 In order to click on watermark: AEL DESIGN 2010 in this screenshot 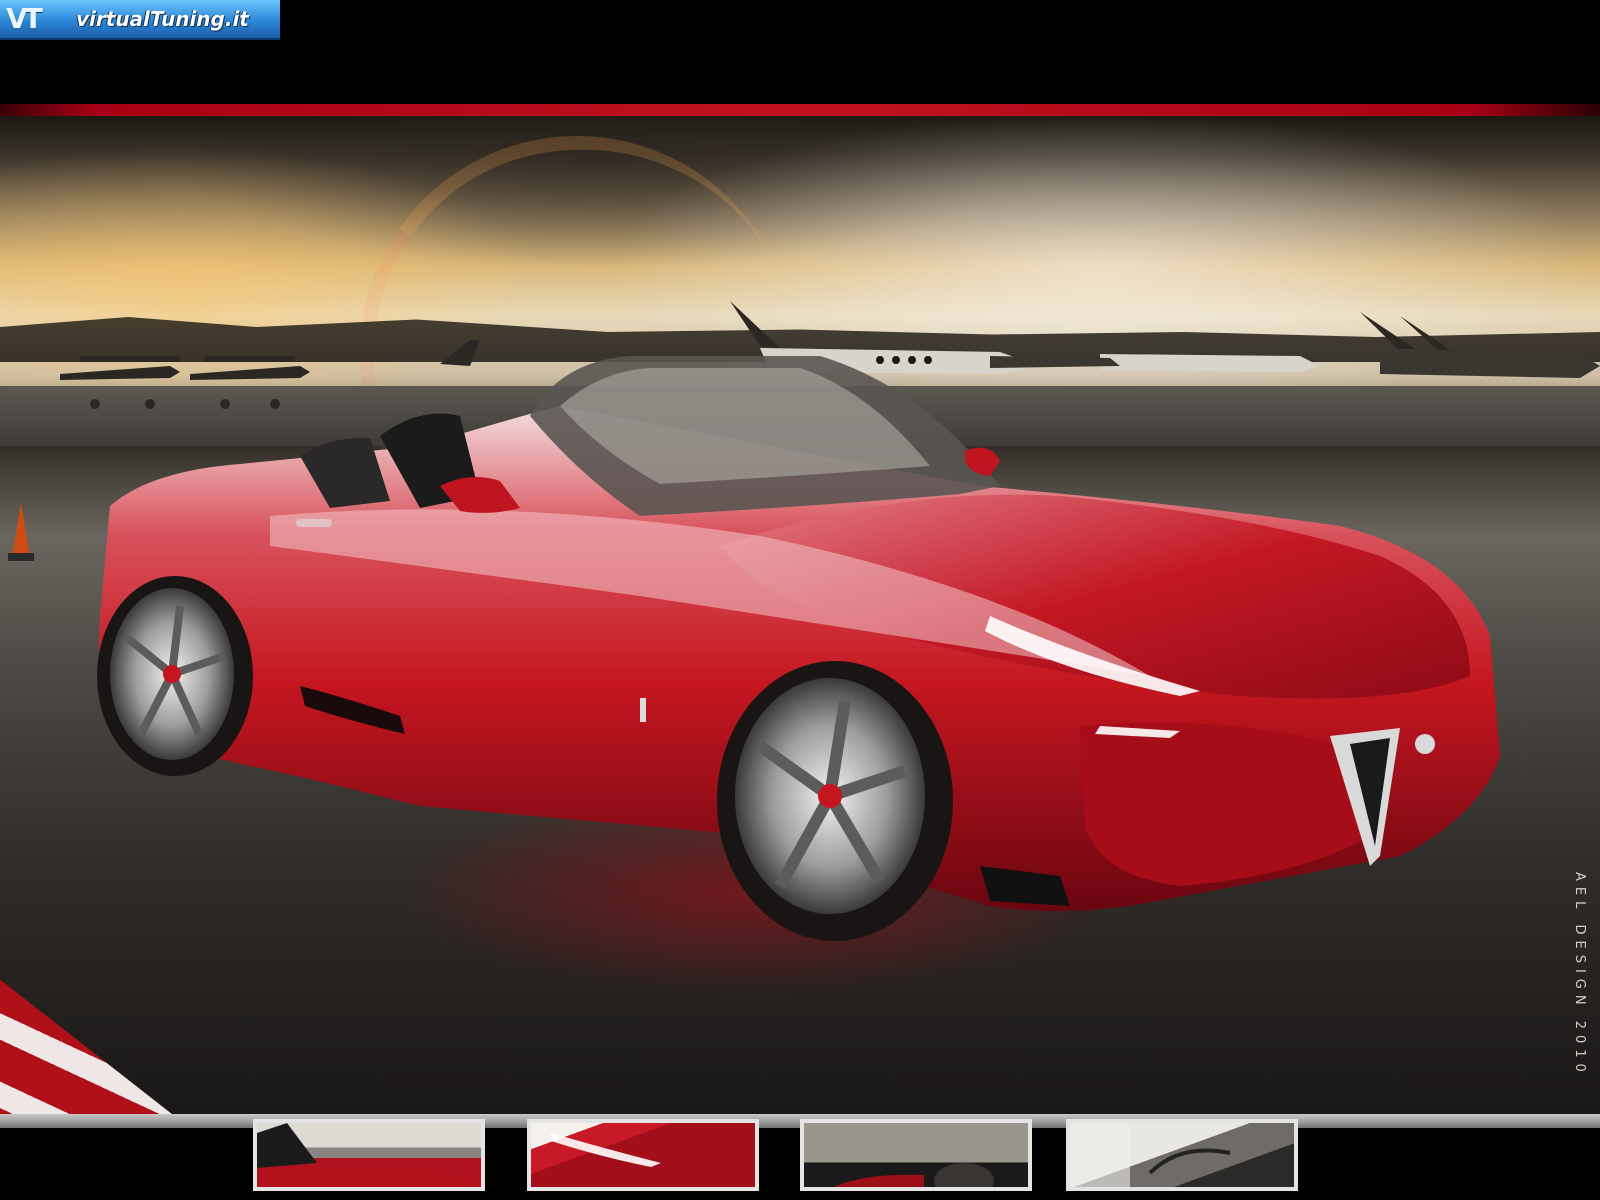, I will do `click(1579, 975)`.